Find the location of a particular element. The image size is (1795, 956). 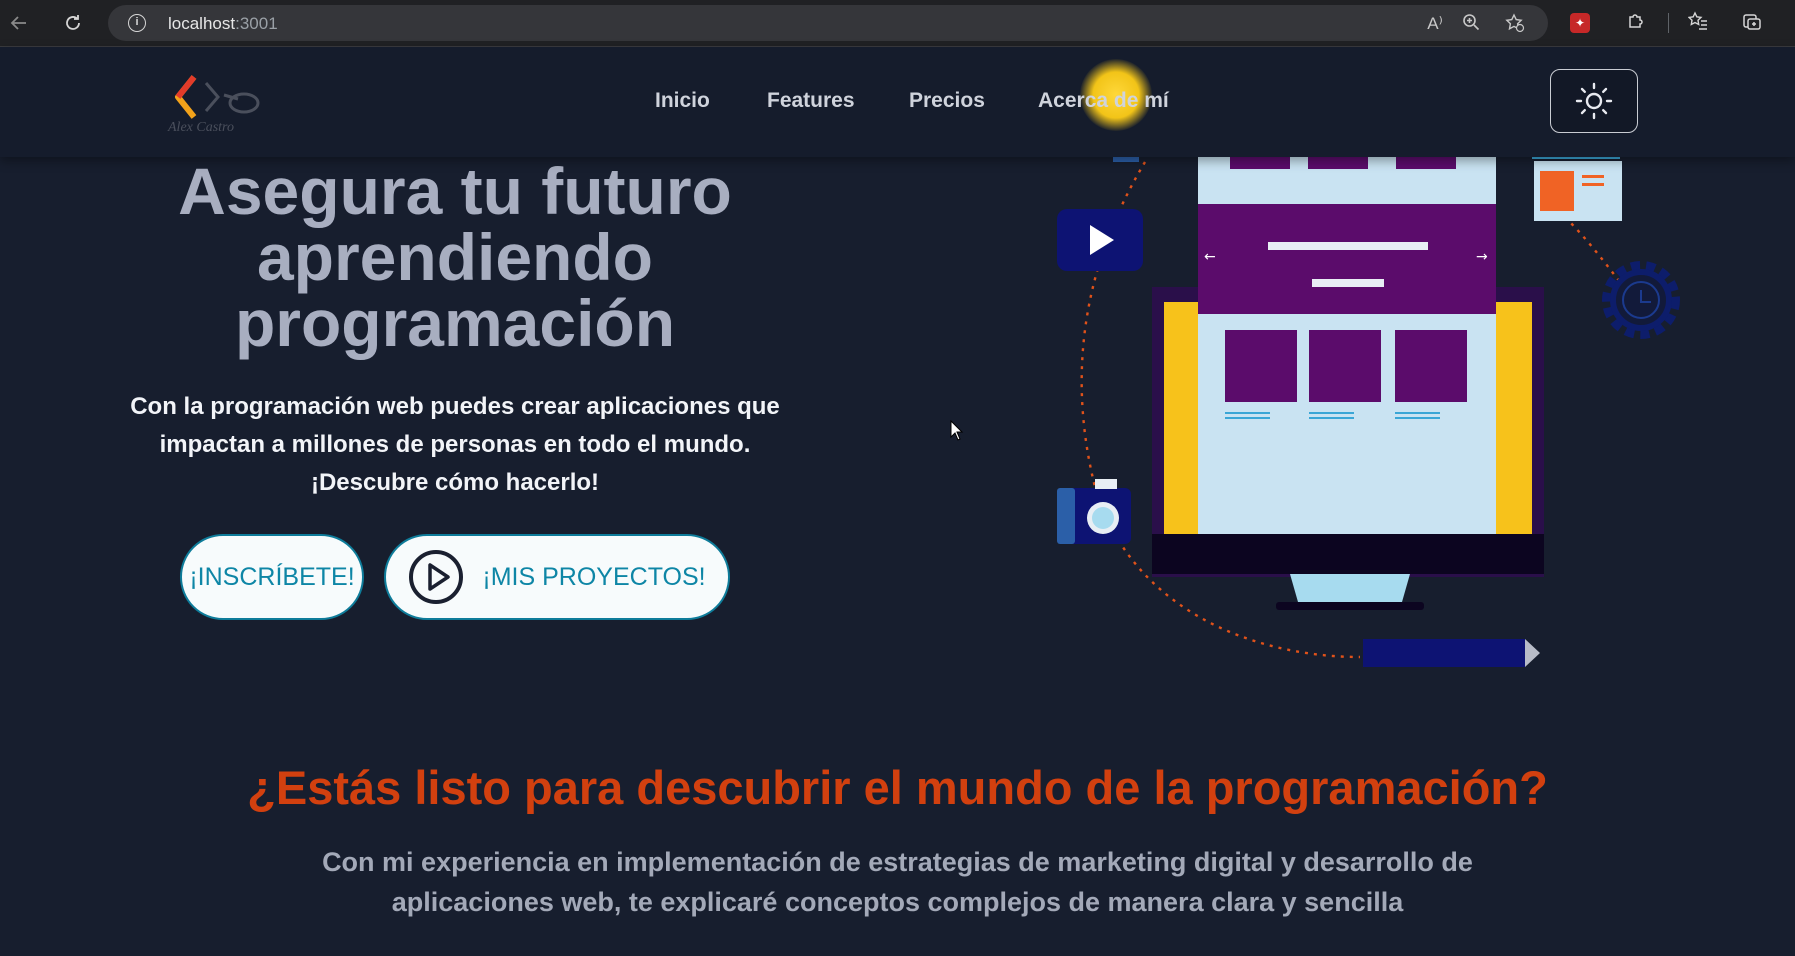

info-icon: i is located at coordinates (137, 23).